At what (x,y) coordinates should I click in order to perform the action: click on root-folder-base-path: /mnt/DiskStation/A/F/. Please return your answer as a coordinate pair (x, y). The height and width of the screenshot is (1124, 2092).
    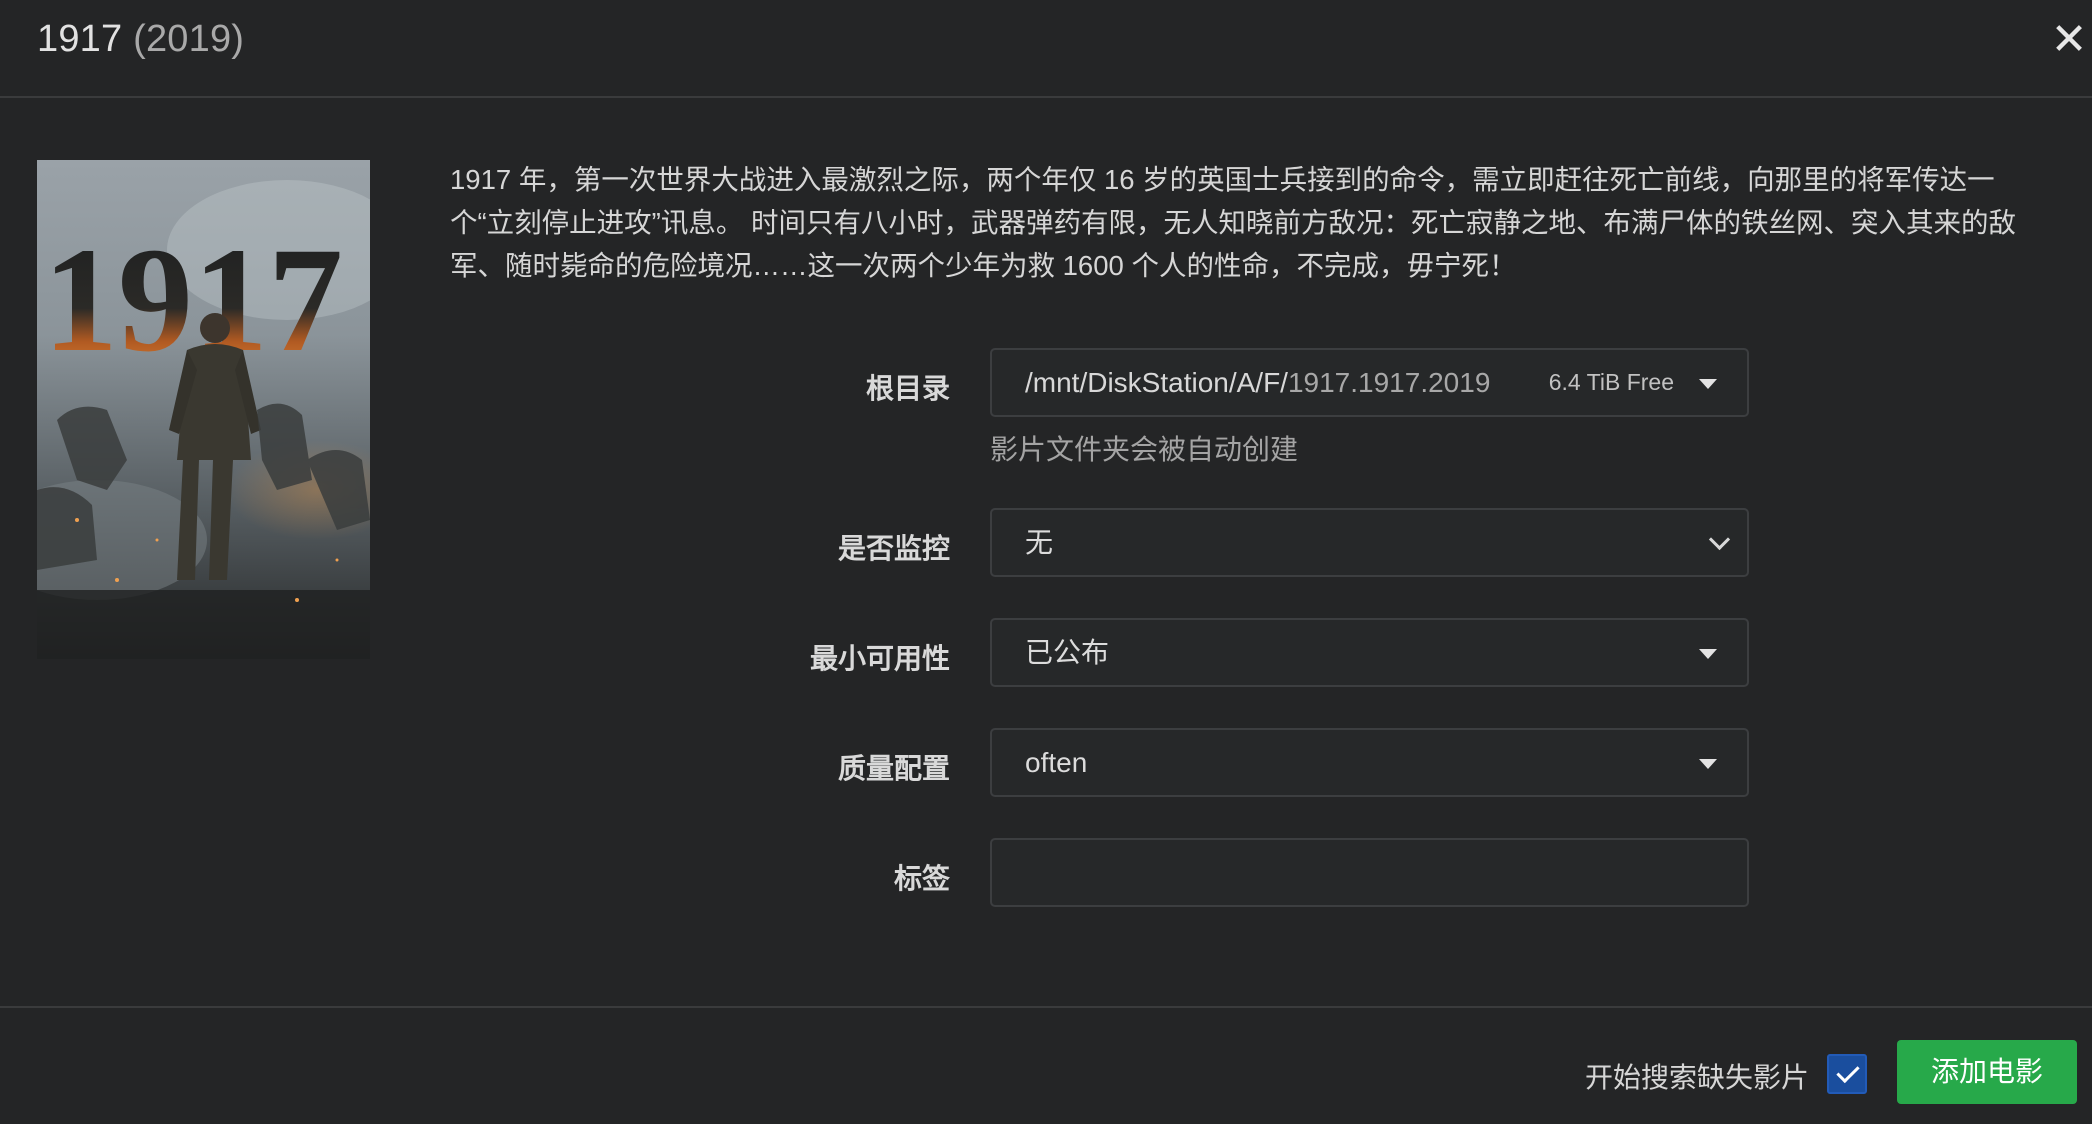
    Looking at the image, I should click on (1156, 382).